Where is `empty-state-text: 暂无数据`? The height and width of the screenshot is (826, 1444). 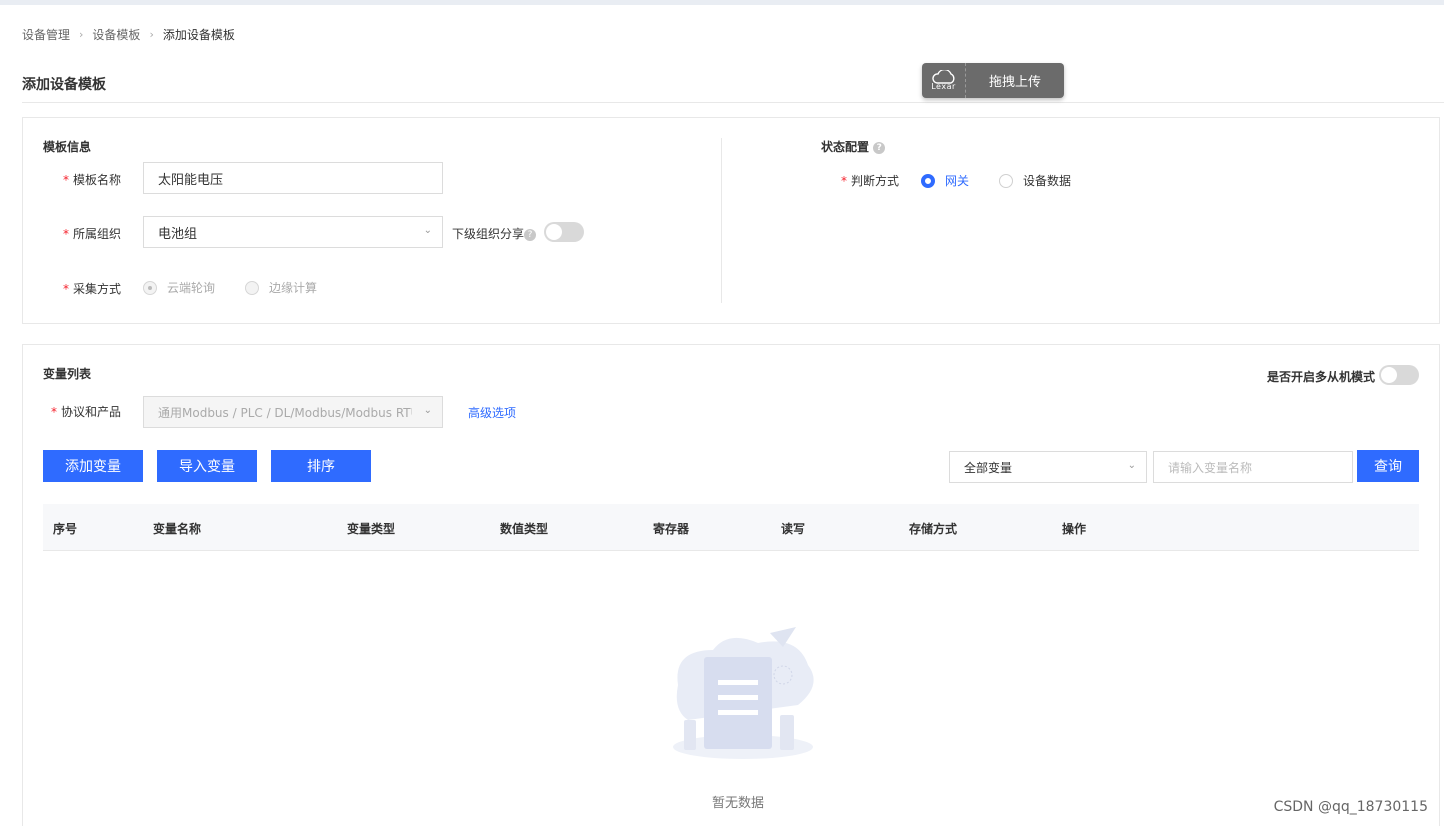
empty-state-text: 暂无数据 is located at coordinates (738, 803).